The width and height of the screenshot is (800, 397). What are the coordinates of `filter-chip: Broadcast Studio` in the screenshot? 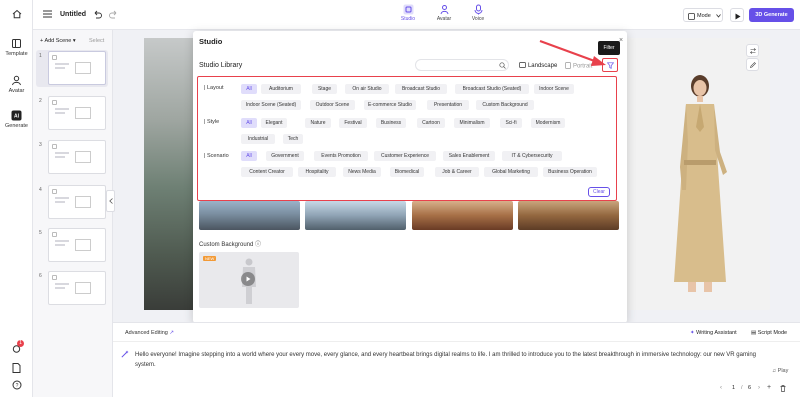 It's located at (421, 89).